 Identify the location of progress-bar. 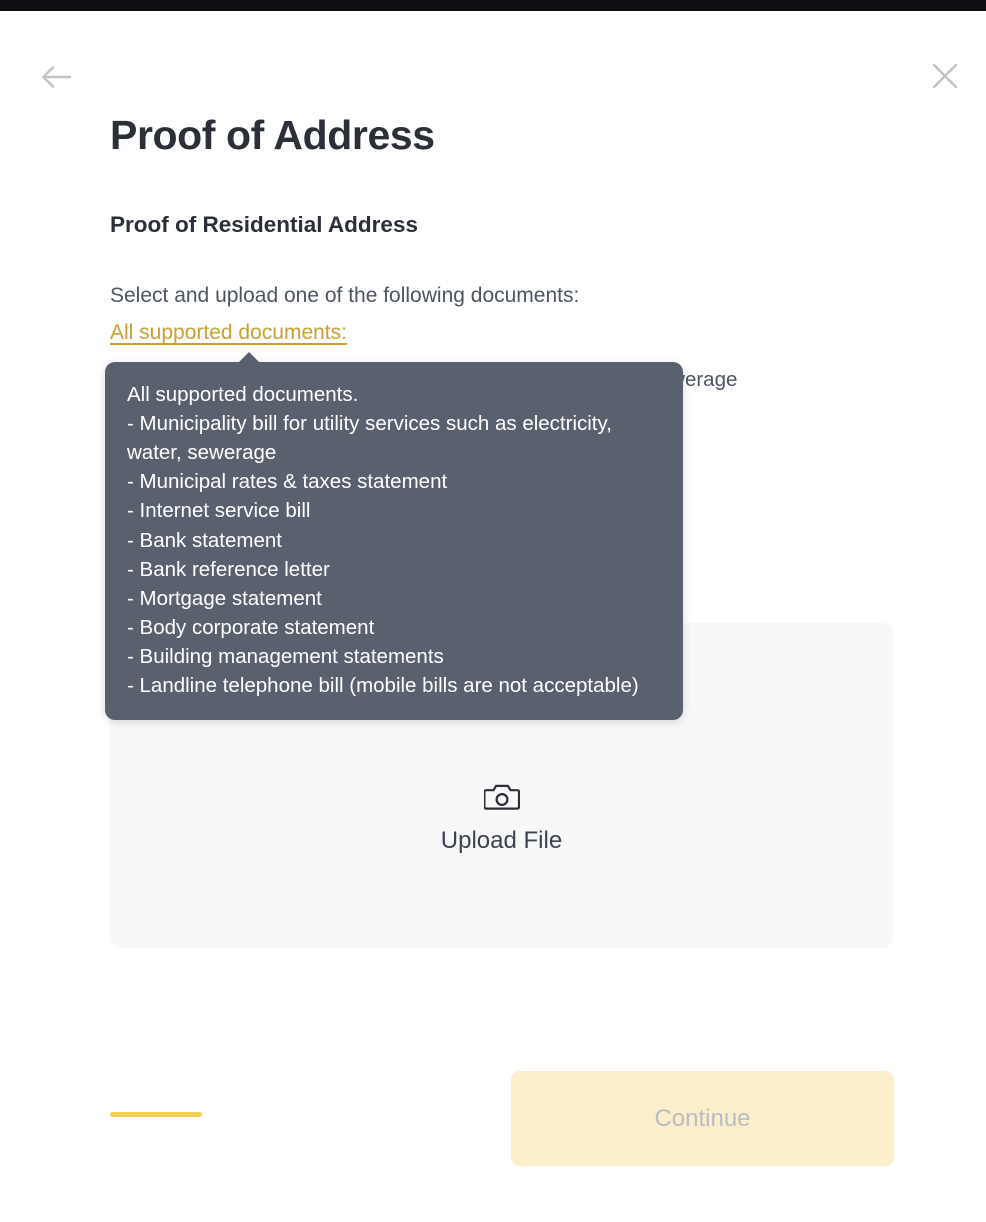
(156, 1114).